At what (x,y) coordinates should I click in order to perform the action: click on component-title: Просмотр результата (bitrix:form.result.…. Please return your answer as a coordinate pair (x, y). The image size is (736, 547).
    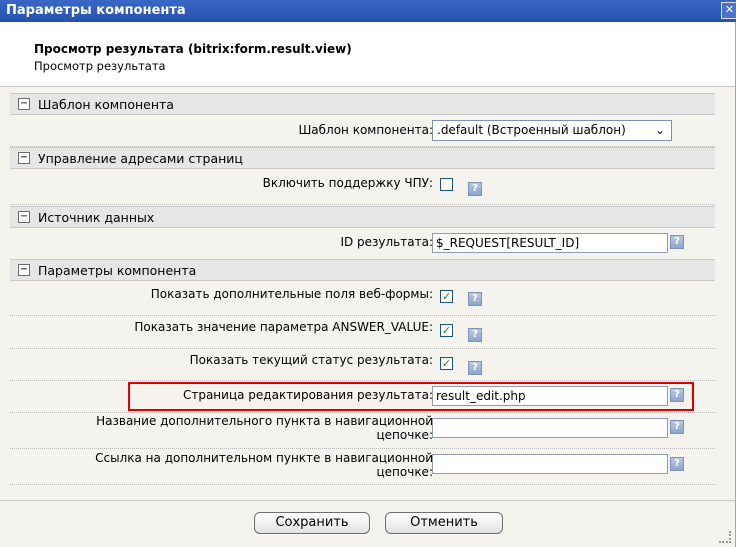
    Looking at the image, I should click on (193, 49).